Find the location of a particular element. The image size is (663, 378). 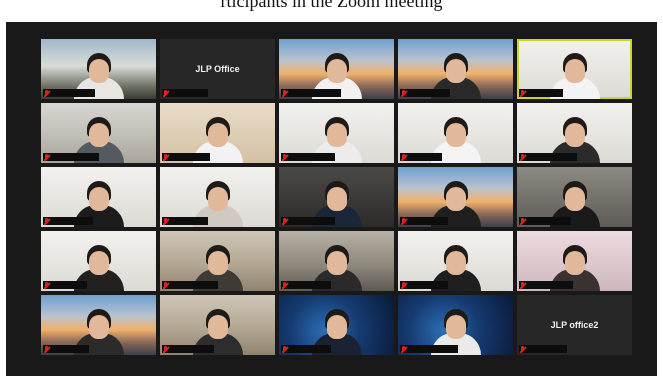

participant-name-label: JLP office2 is located at coordinates (574, 325).